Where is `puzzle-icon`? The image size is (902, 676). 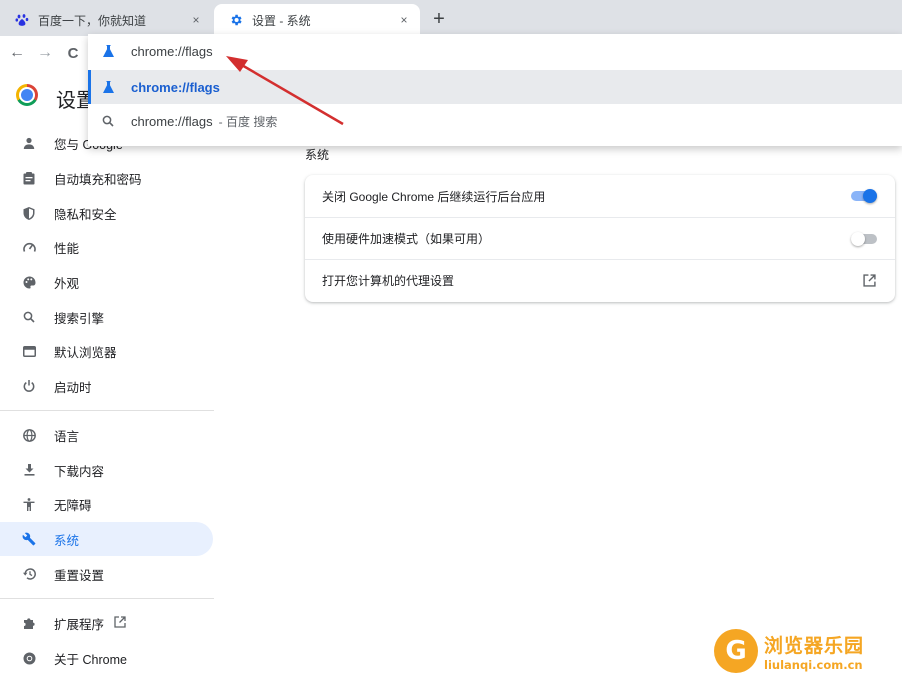 puzzle-icon is located at coordinates (29, 623).